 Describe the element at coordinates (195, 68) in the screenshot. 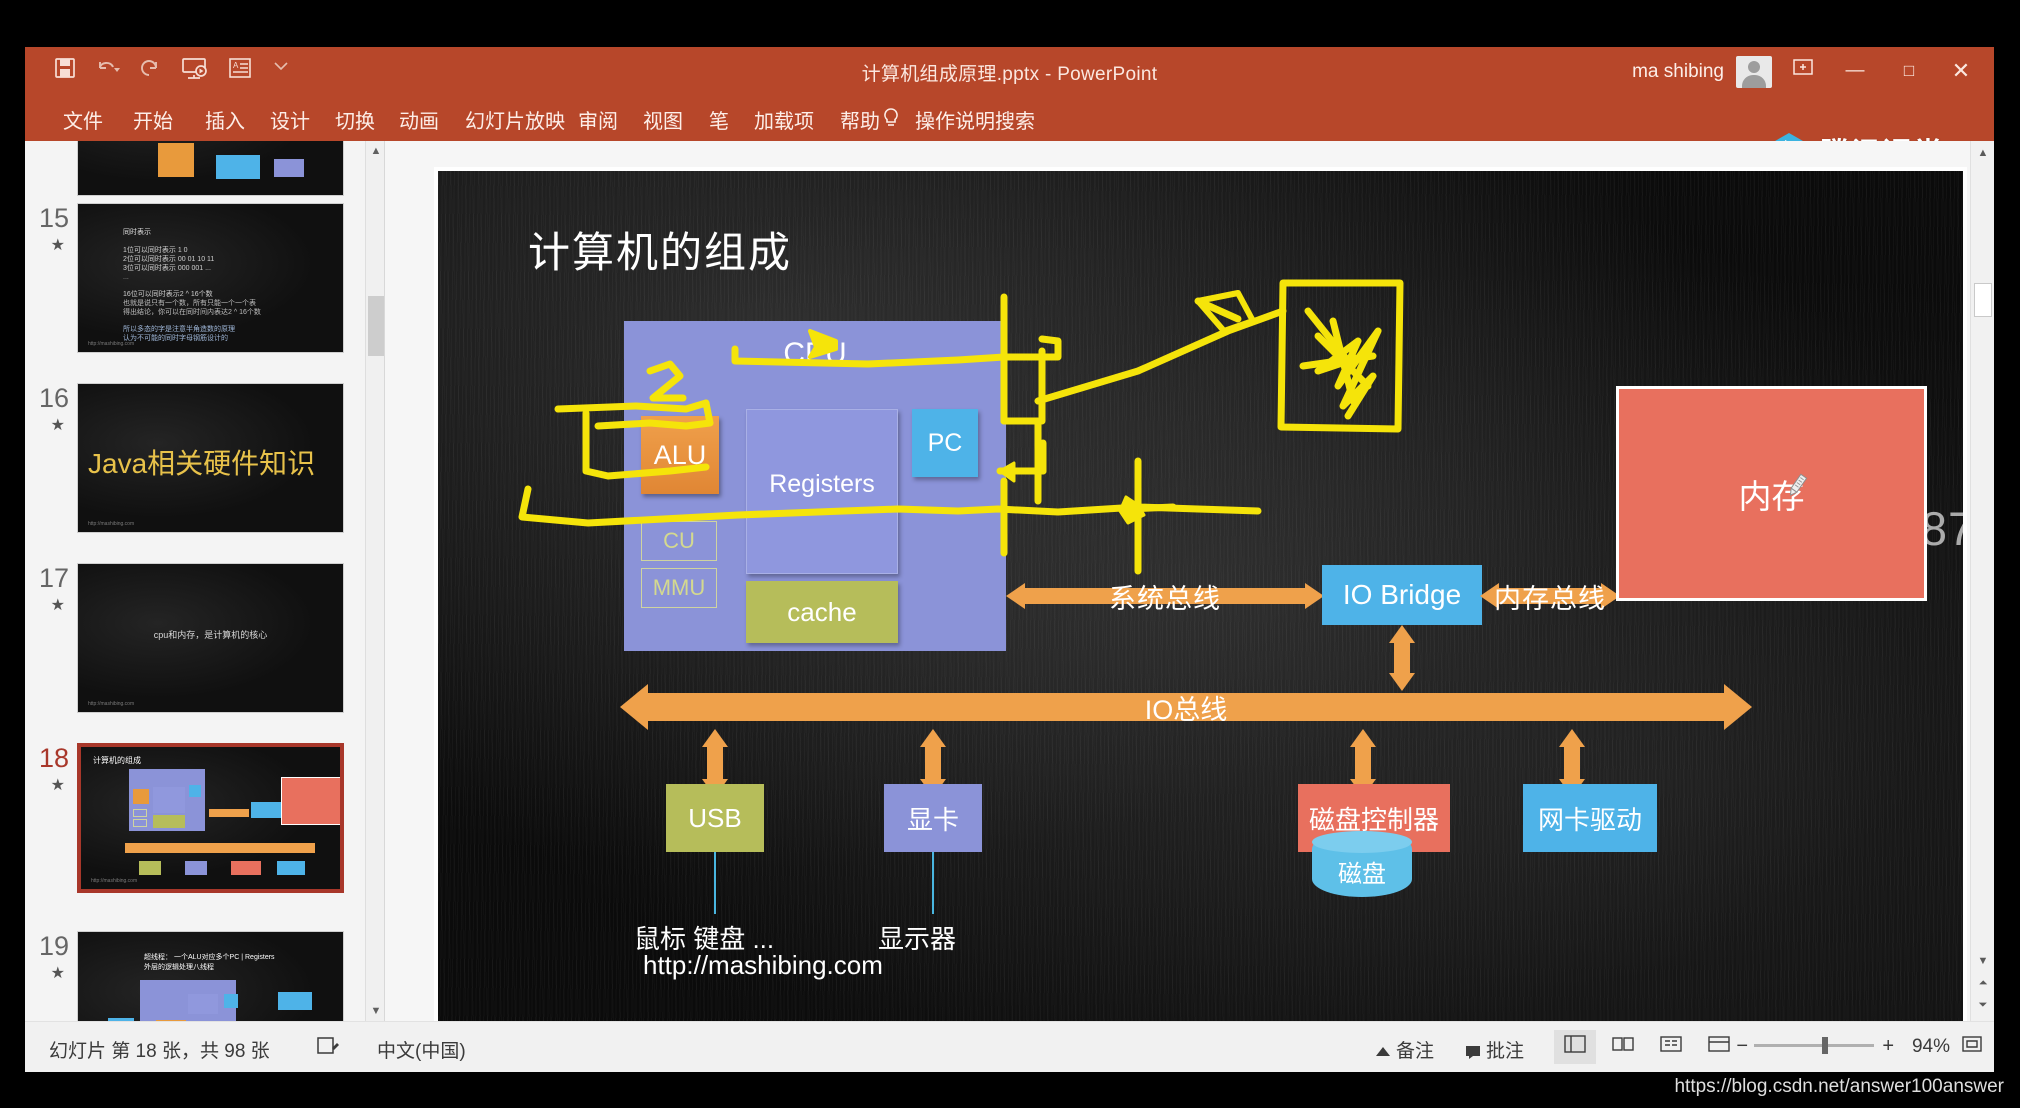

I see `start-slideshow-icon` at that location.